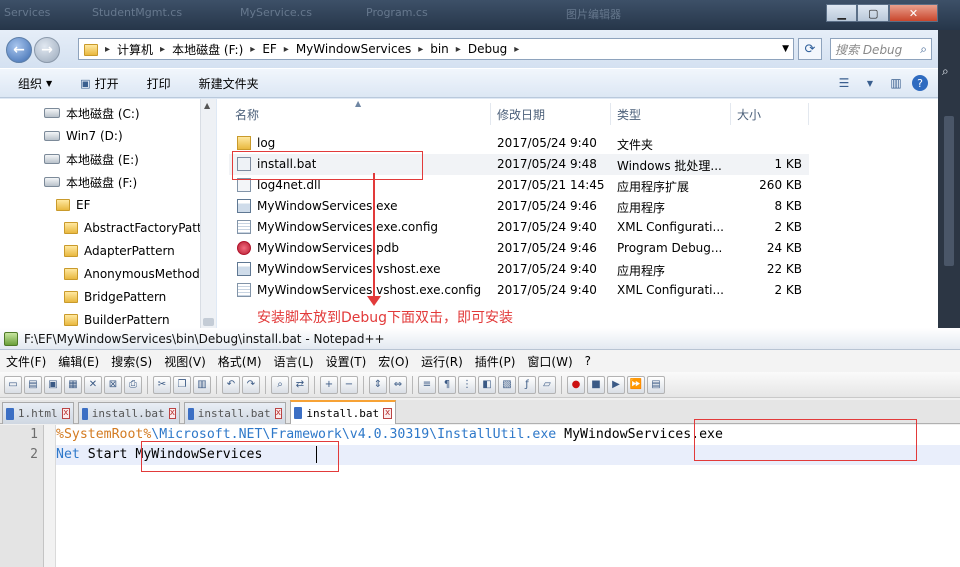 The width and height of the screenshot is (960, 567). I want to click on record-macro-icon: ●, so click(576, 384).